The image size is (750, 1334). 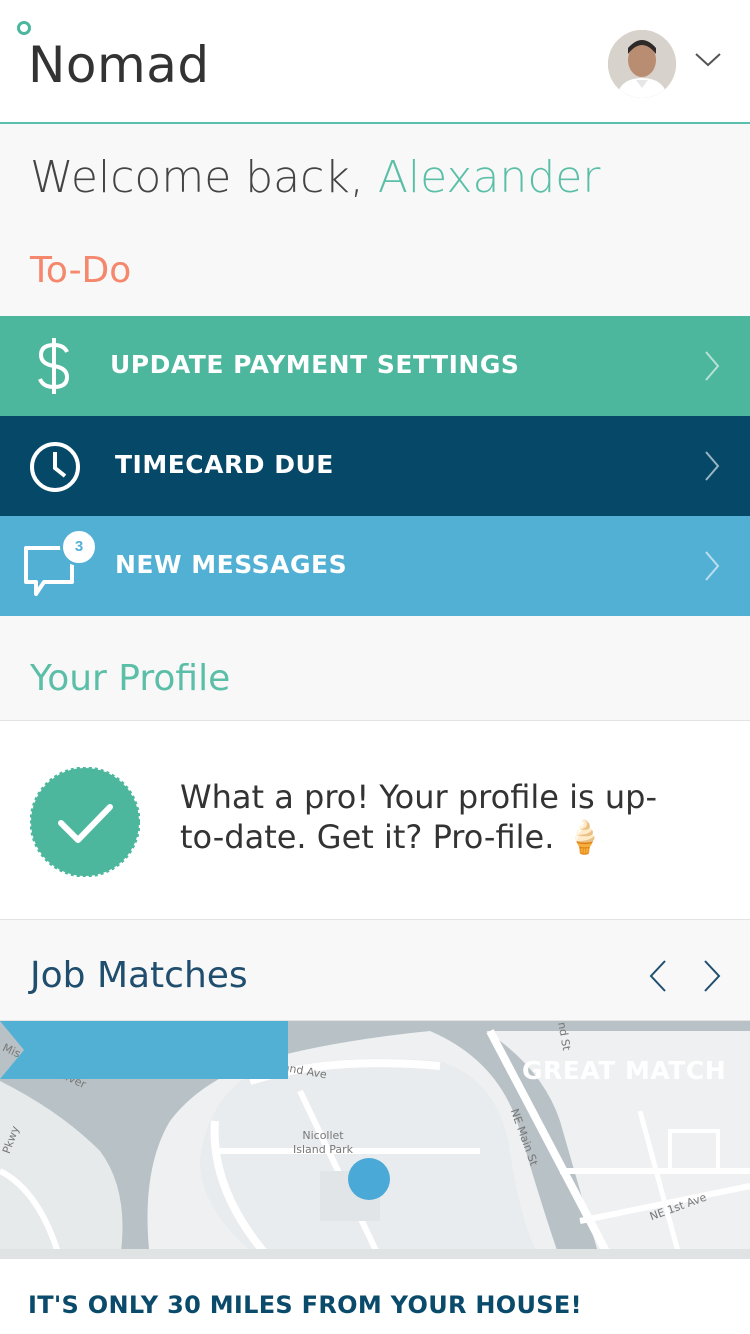 What do you see at coordinates (139, 975) in the screenshot?
I see `job-matches-title: Job Matches` at bounding box center [139, 975].